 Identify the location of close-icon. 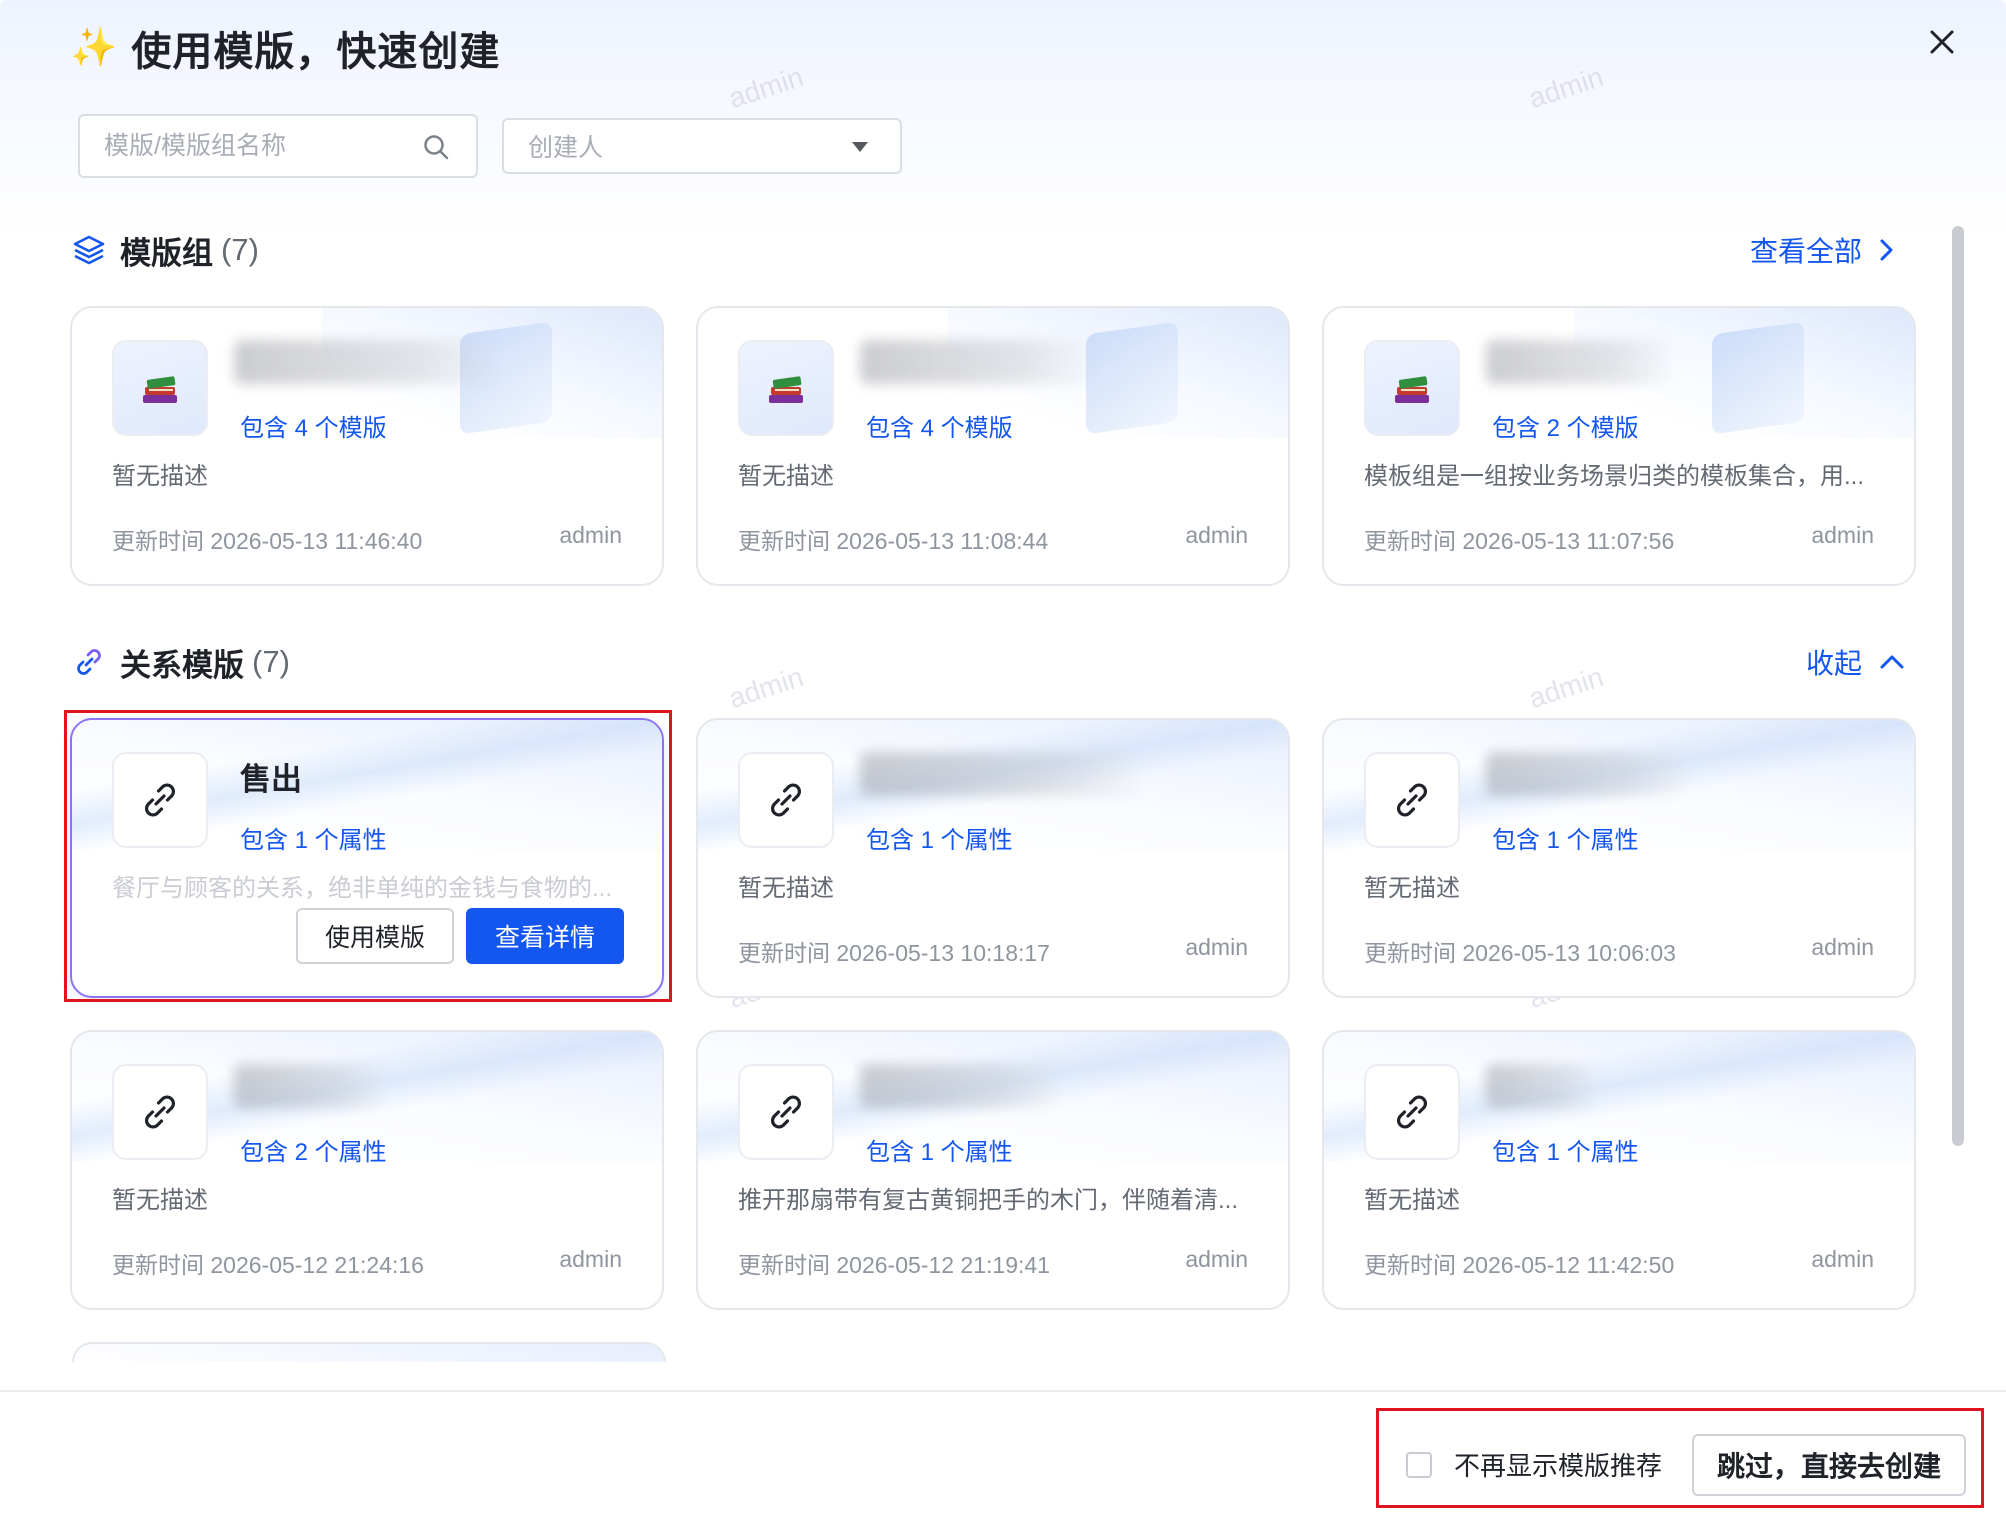
(1942, 42).